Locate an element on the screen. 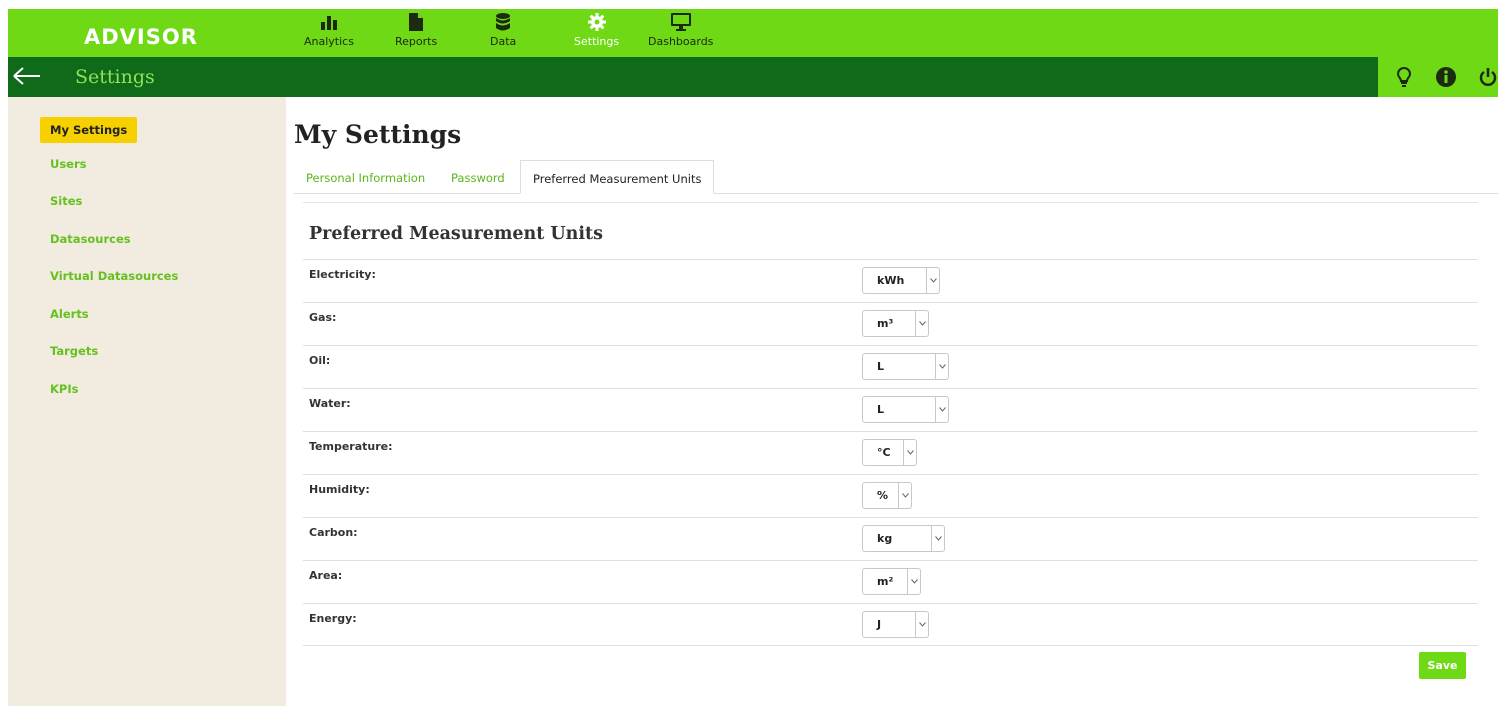  unit-row-water: Water: L is located at coordinates (890, 409).